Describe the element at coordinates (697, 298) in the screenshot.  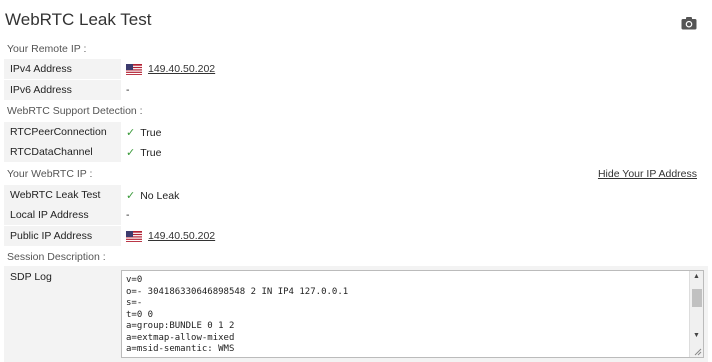
I see `scroll-thumb` at that location.